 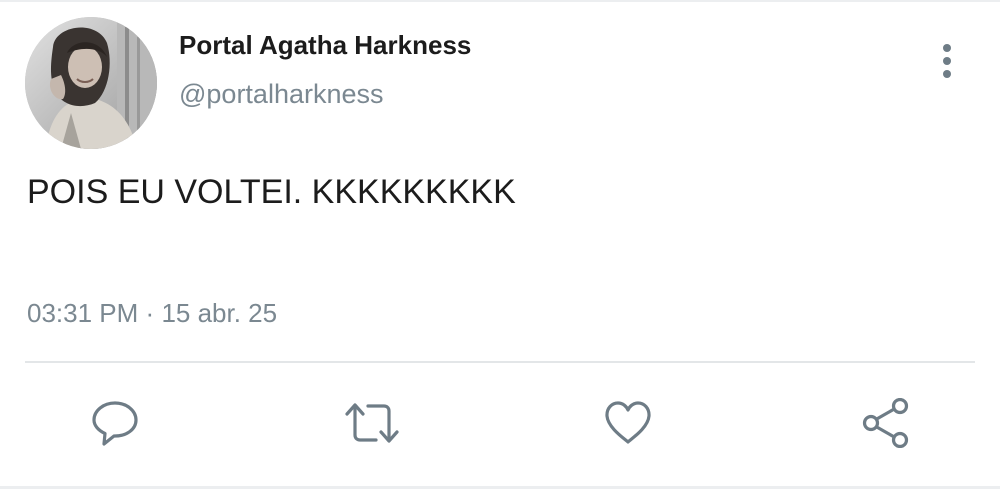 I want to click on username-handle: @portalharkness, so click(x=281, y=94).